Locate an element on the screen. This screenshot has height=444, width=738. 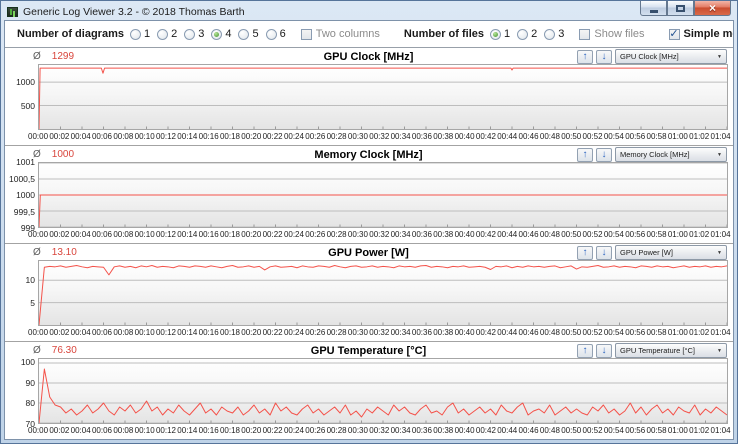
x-tick-label: 00:02 is located at coordinates (59, 430).